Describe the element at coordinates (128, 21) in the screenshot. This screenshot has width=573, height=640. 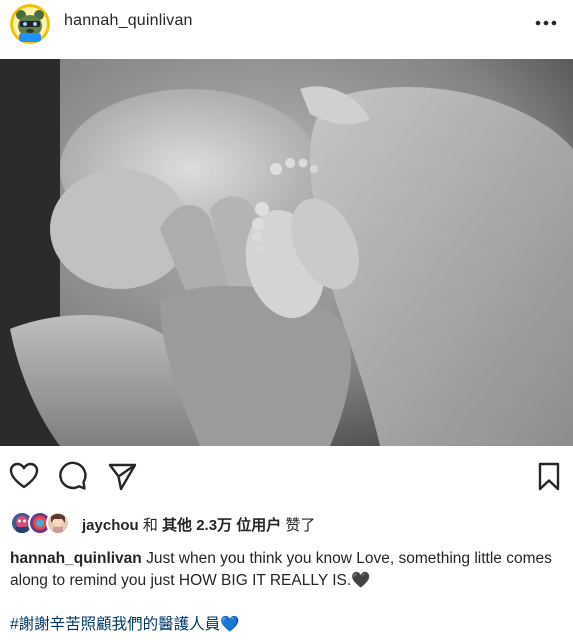
I see `post-username: hannah_quinlivan` at that location.